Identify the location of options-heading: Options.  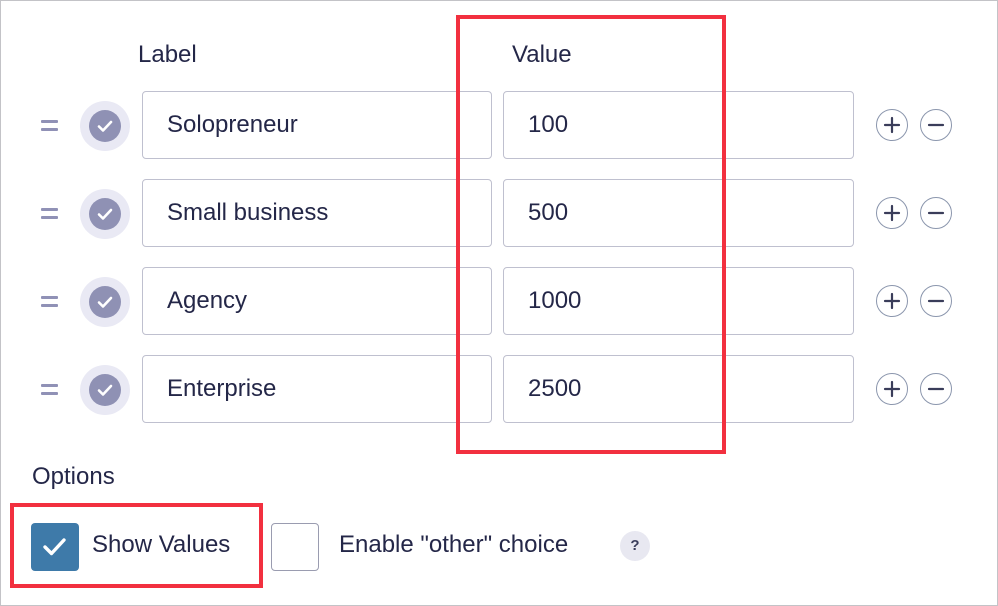
(73, 476).